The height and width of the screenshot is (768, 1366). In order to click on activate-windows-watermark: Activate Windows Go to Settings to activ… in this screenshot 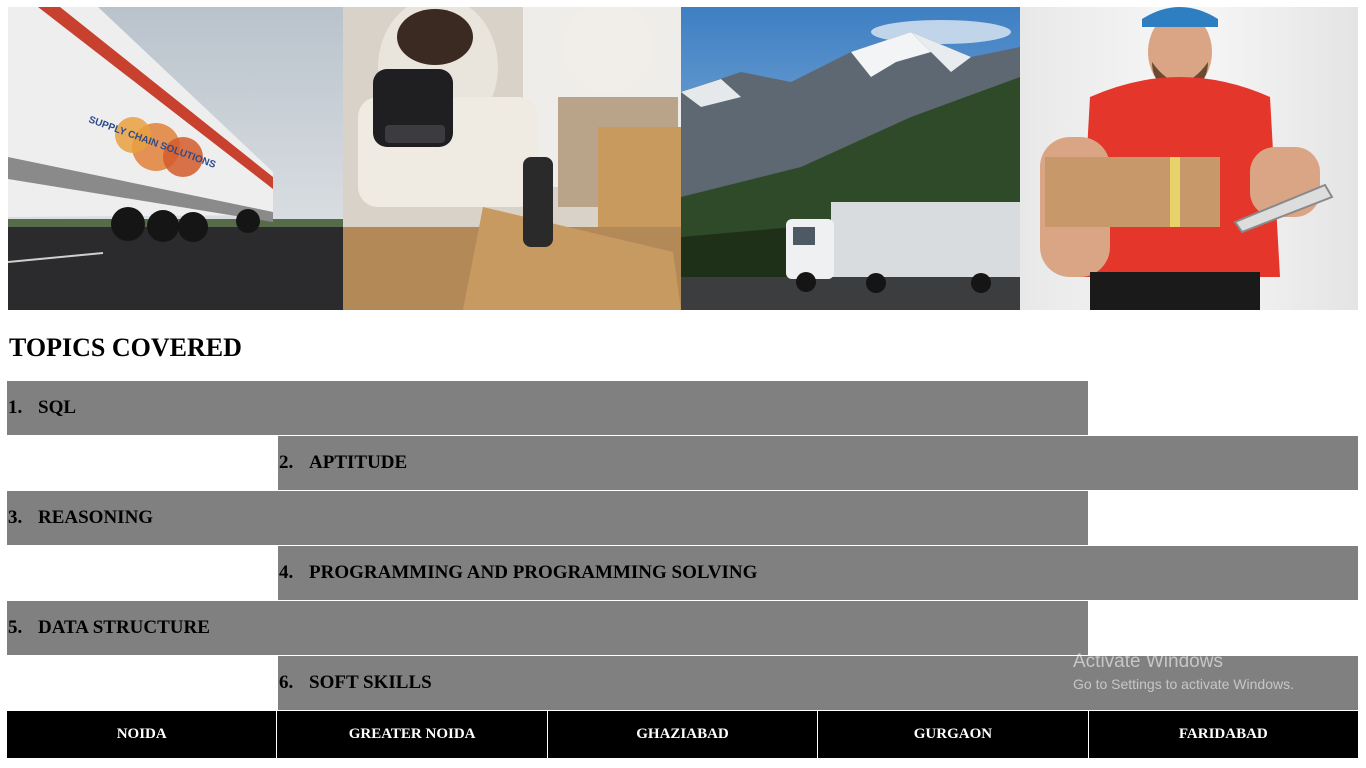, I will do `click(1183, 673)`.